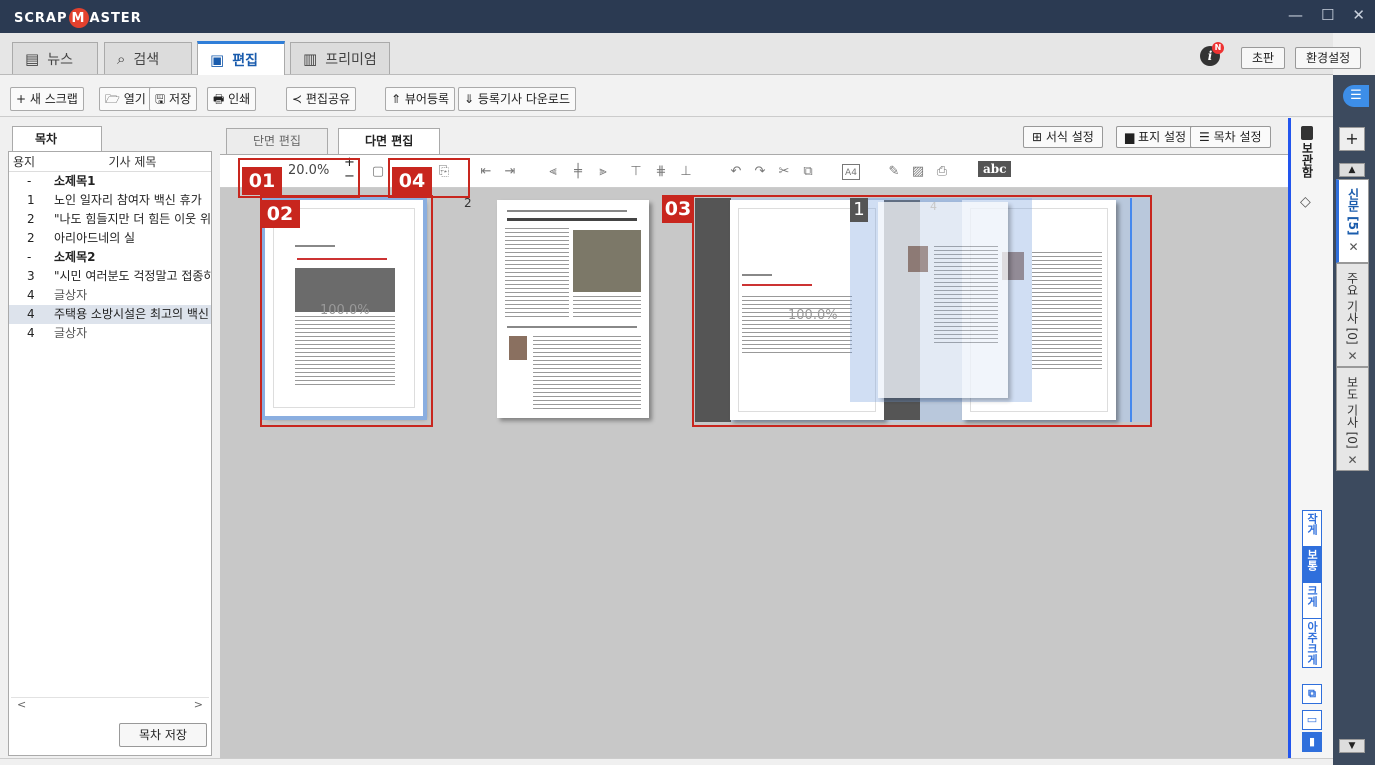 Image resolution: width=1375 pixels, height=765 pixels. Describe the element at coordinates (578, 172) in the screenshot. I see `align-center-icon: ╪` at that location.